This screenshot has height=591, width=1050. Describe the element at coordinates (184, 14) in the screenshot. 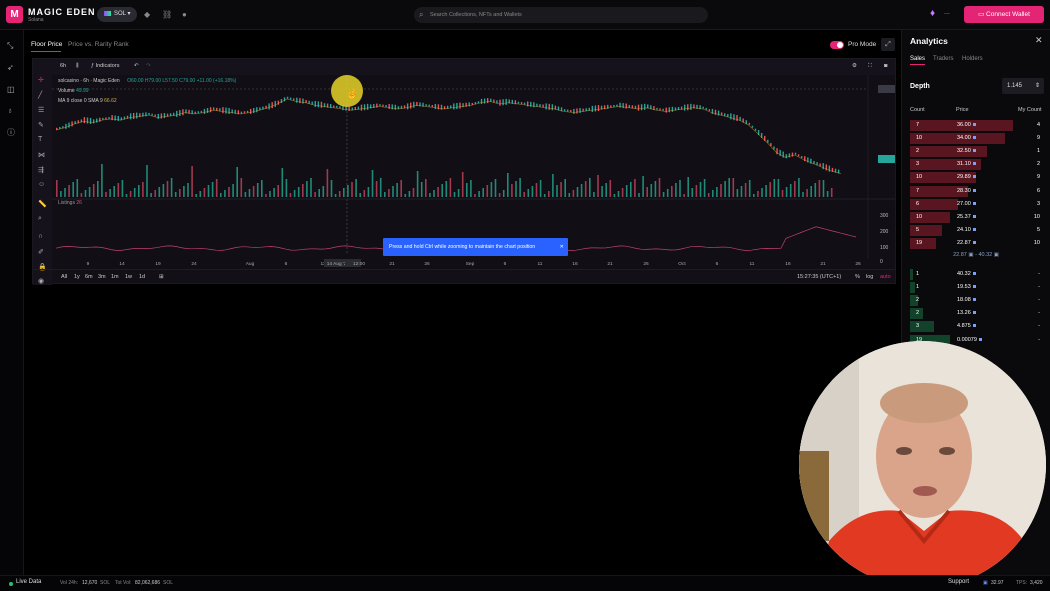

I see `polygon-icon: ●` at that location.